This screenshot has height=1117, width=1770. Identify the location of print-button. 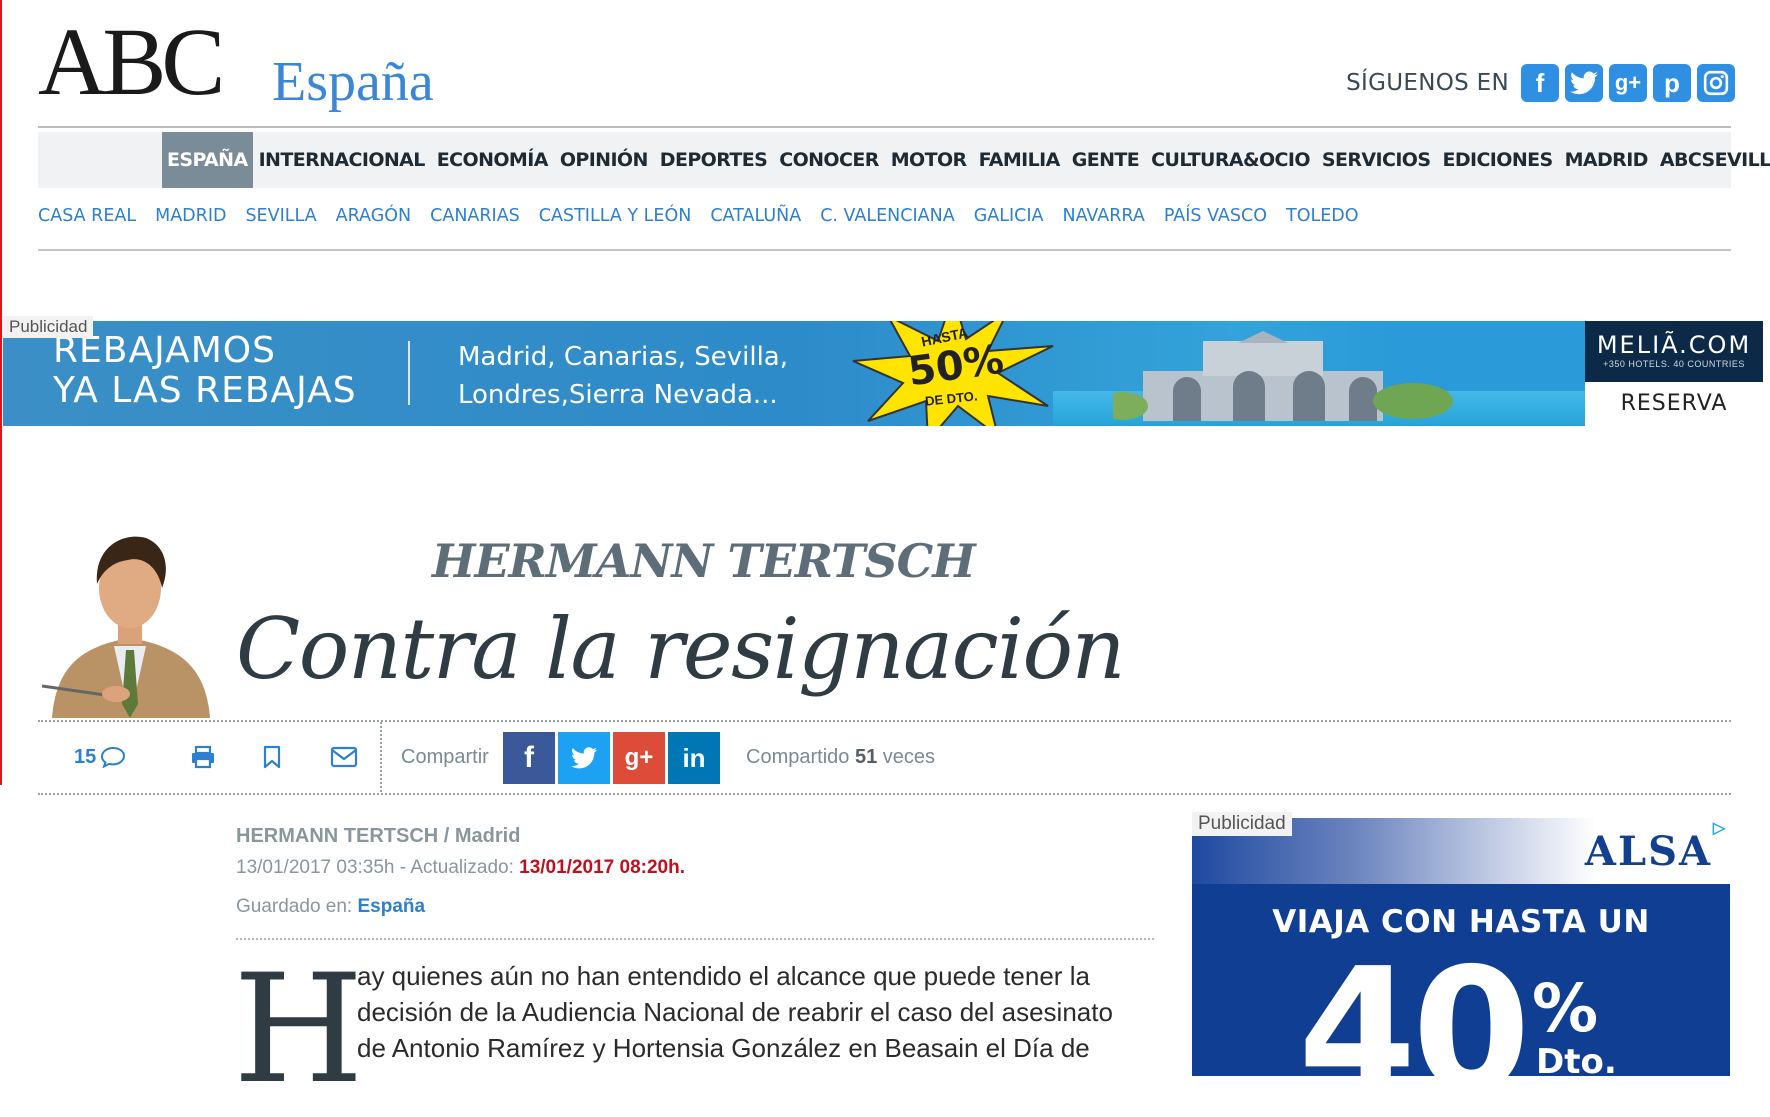
(203, 757).